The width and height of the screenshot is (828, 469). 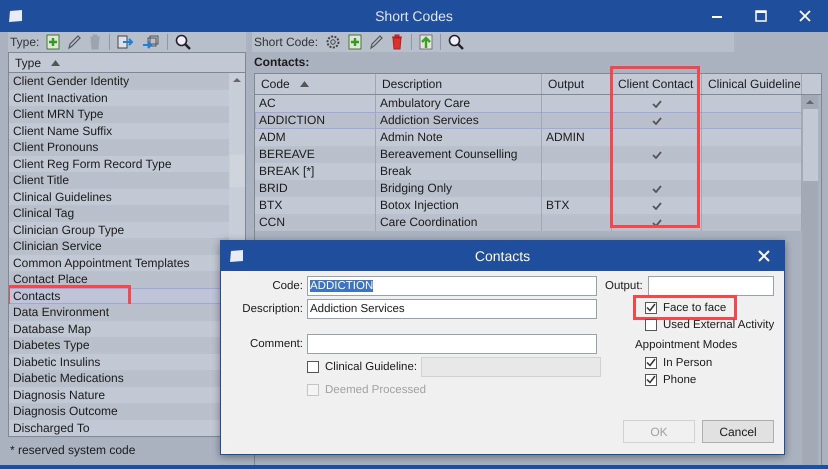 I want to click on field-label: Comment:, so click(x=276, y=344).